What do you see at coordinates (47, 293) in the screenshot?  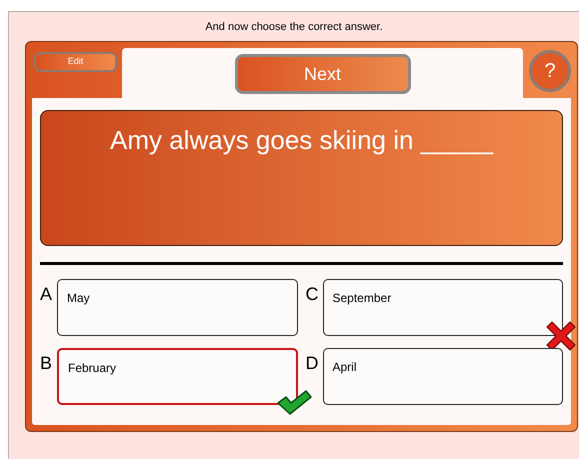 I see `answer-letter: A` at bounding box center [47, 293].